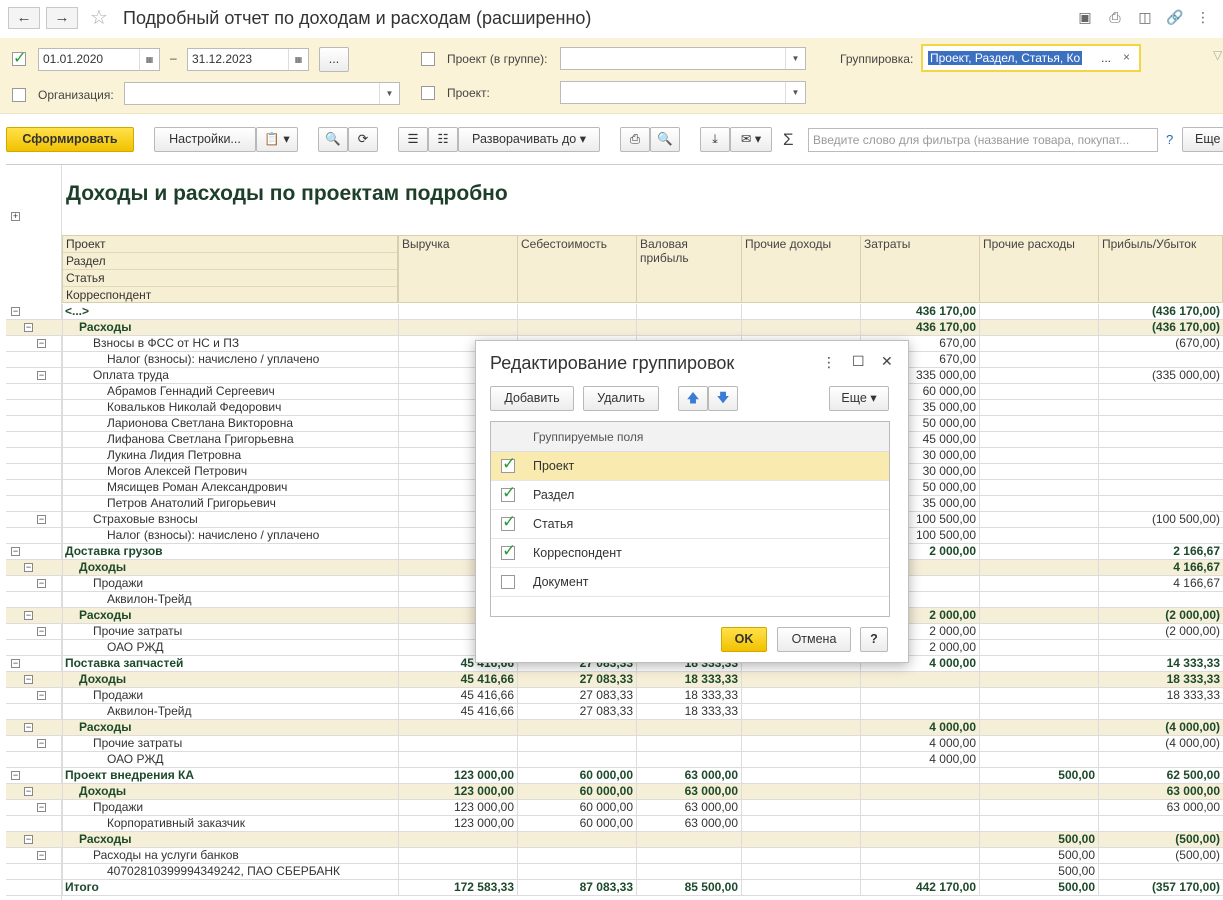 The image size is (1223, 900). I want to click on generate-button: Сформировать, so click(70, 139).